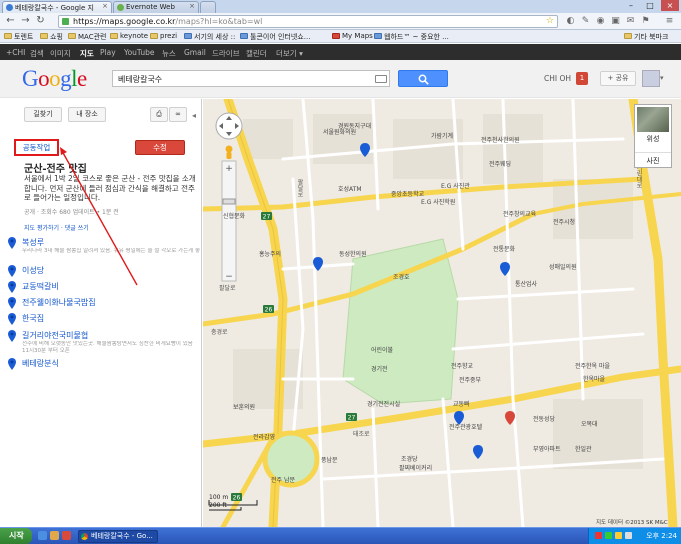 This screenshot has width=681, height=544. What do you see at coordinates (615, 21) in the screenshot?
I see `extension-icon: ▣` at bounding box center [615, 21].